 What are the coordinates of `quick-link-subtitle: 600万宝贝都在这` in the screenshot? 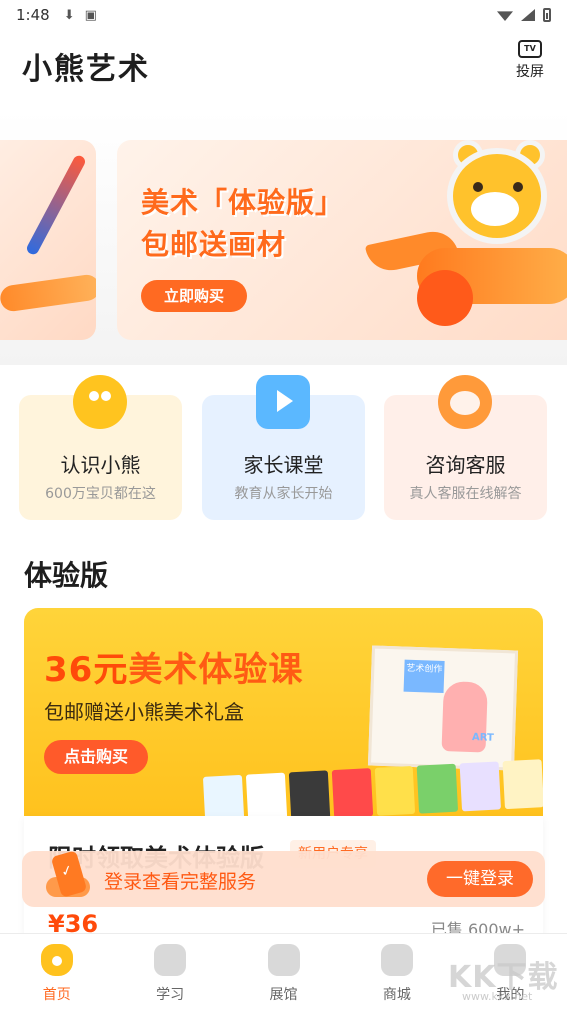 It's located at (100, 494).